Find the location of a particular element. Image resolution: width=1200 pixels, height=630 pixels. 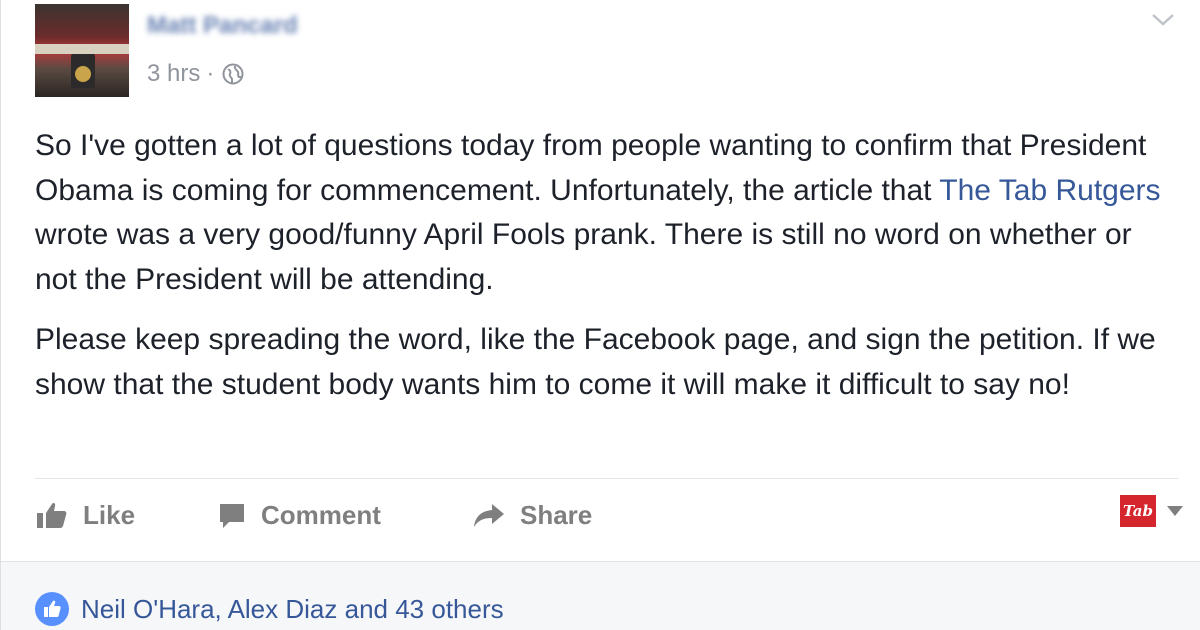

chevron-down-icon is located at coordinates (1163, 20).